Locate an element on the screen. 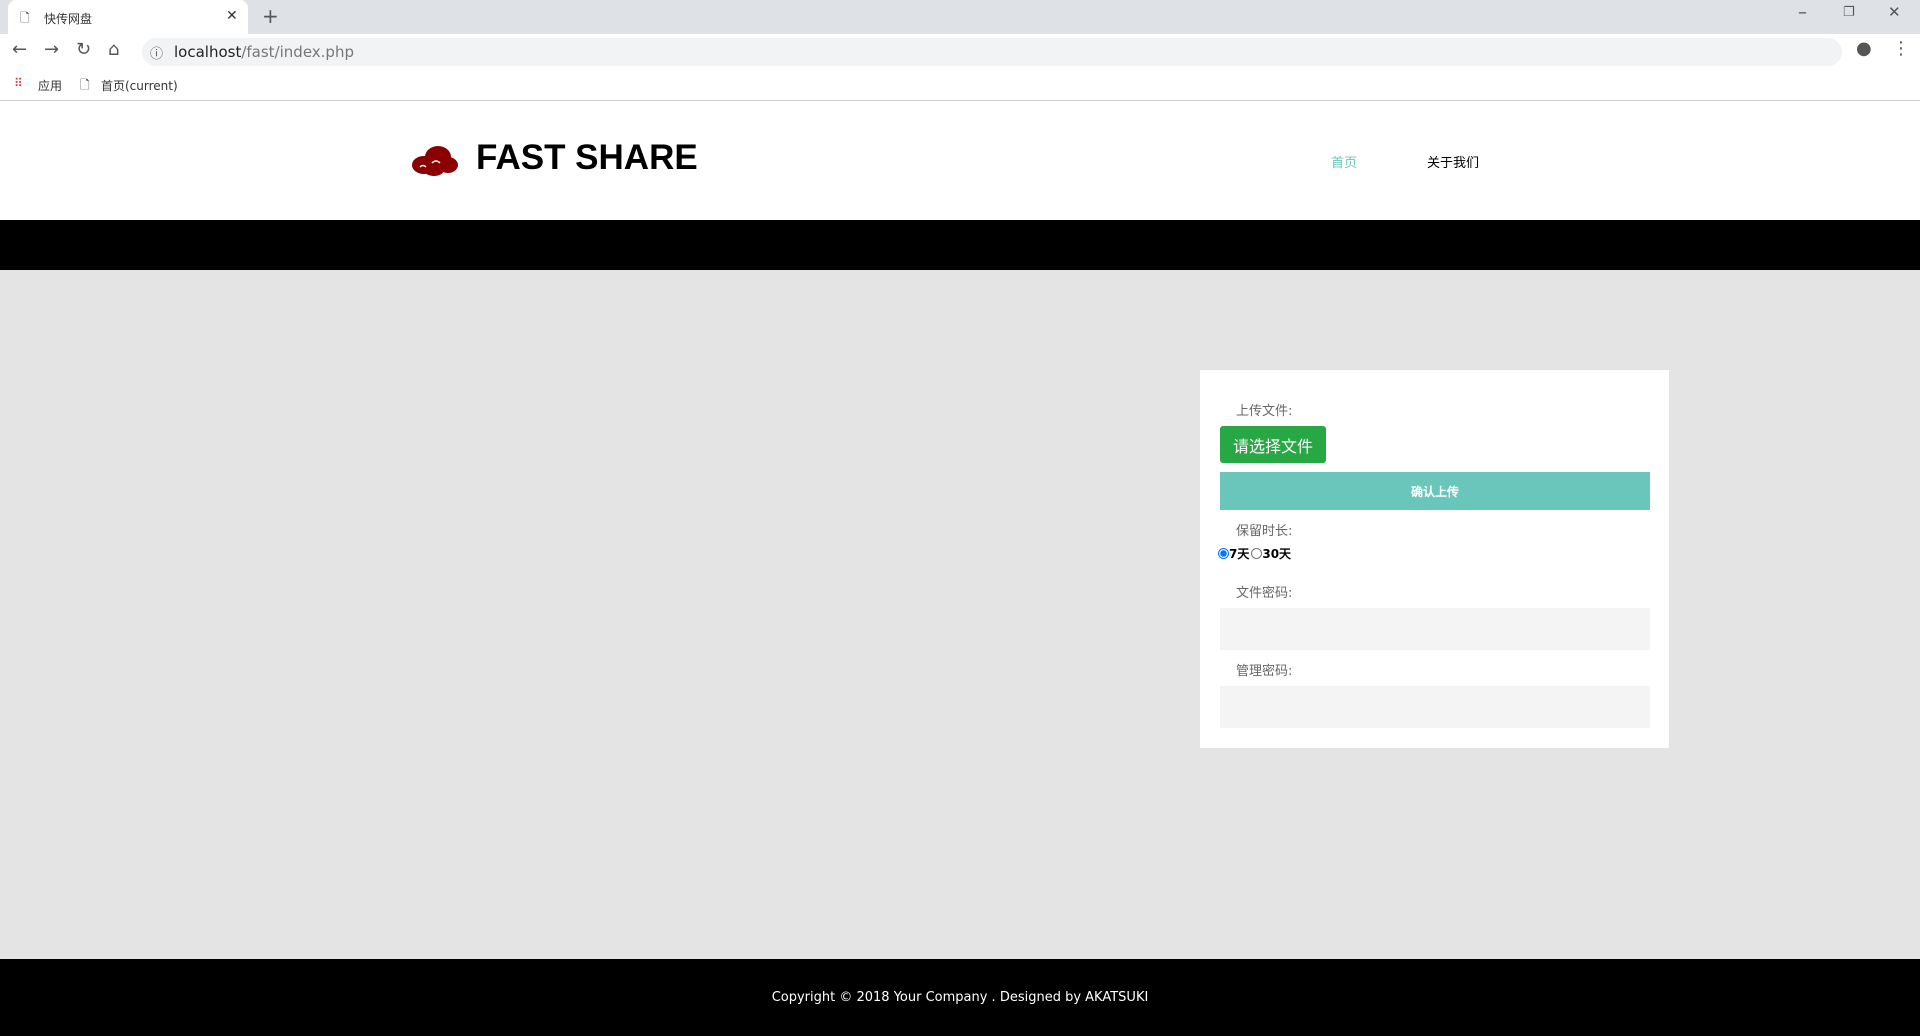 Image resolution: width=1920 pixels, height=1036 pixels. url-host: localhost is located at coordinates (208, 52).